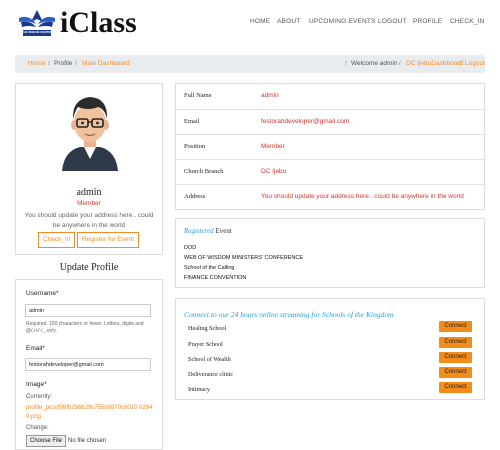  I want to click on school-prayer: Prayer School, so click(205, 344).